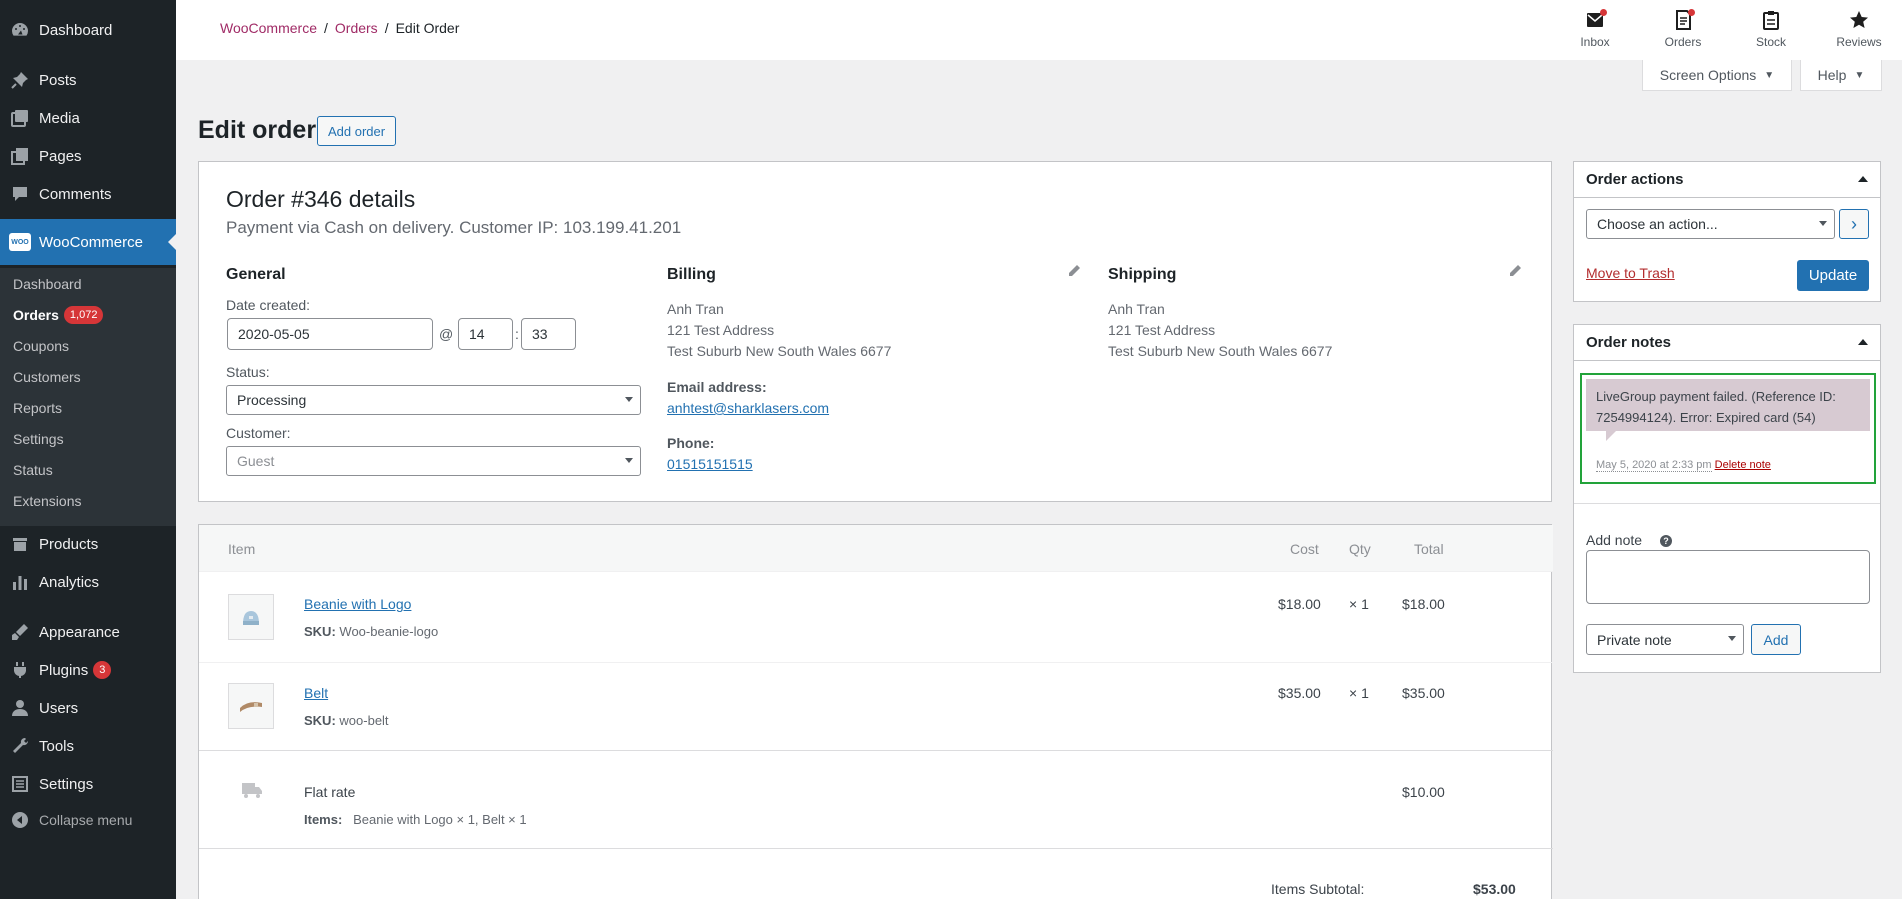 This screenshot has height=899, width=1902. What do you see at coordinates (691, 443) in the screenshot?
I see `phone-label: Phone:` at bounding box center [691, 443].